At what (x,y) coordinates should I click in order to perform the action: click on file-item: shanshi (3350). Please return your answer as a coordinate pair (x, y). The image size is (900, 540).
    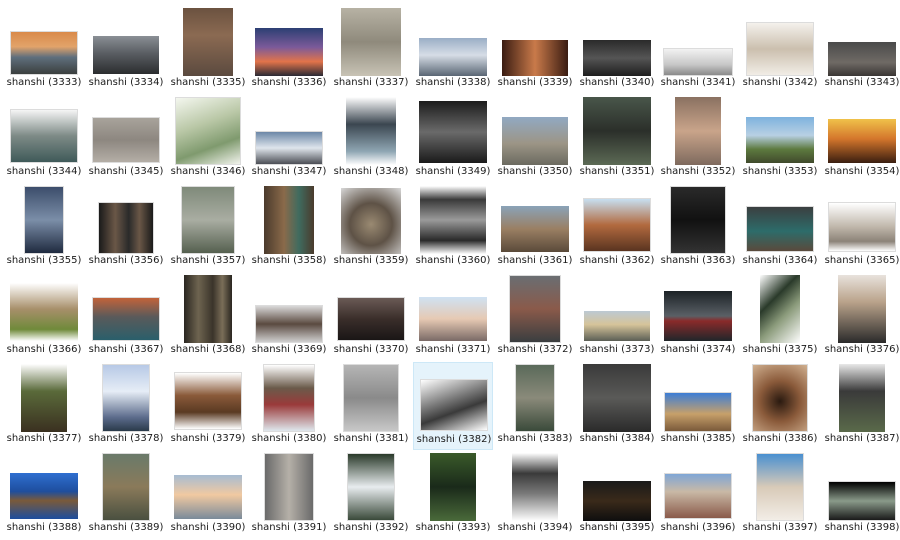
    Looking at the image, I should click on (535, 139).